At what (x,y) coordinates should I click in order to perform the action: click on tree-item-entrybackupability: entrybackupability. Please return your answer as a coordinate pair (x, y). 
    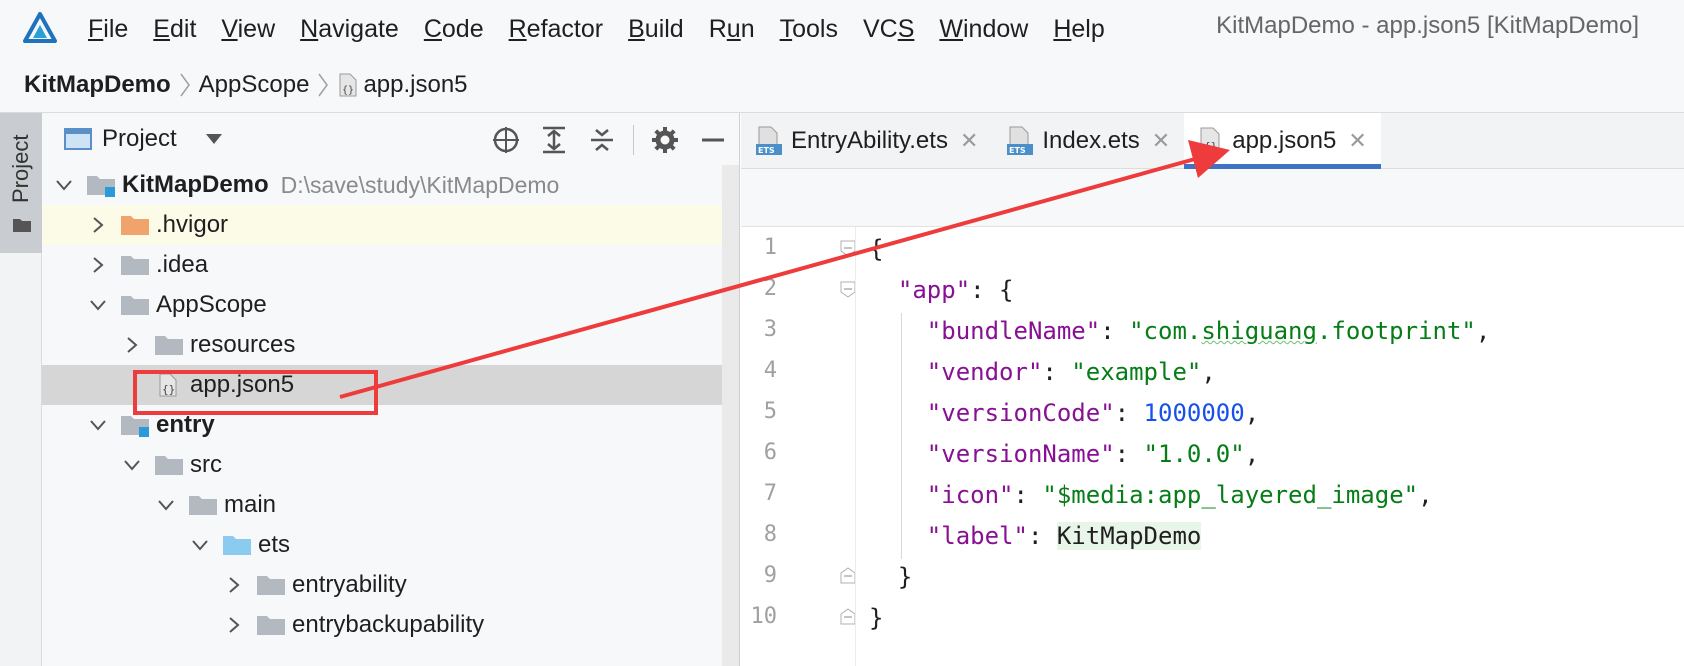
    Looking at the image, I should click on (382, 625).